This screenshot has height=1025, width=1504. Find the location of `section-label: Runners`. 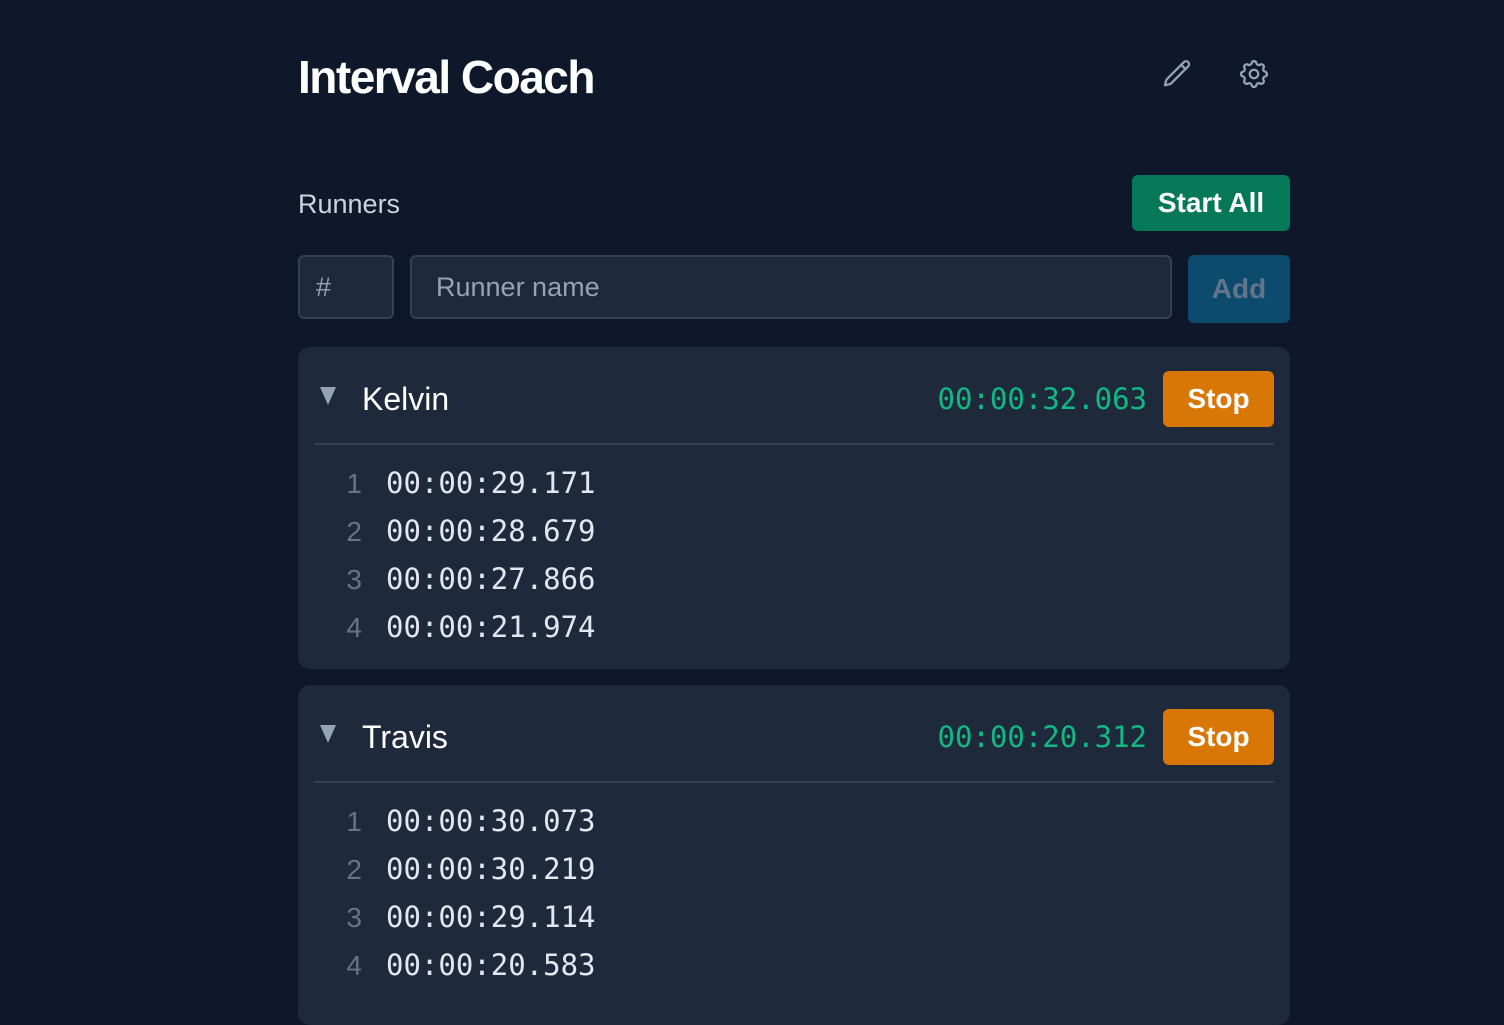

section-label: Runners is located at coordinates (349, 204).